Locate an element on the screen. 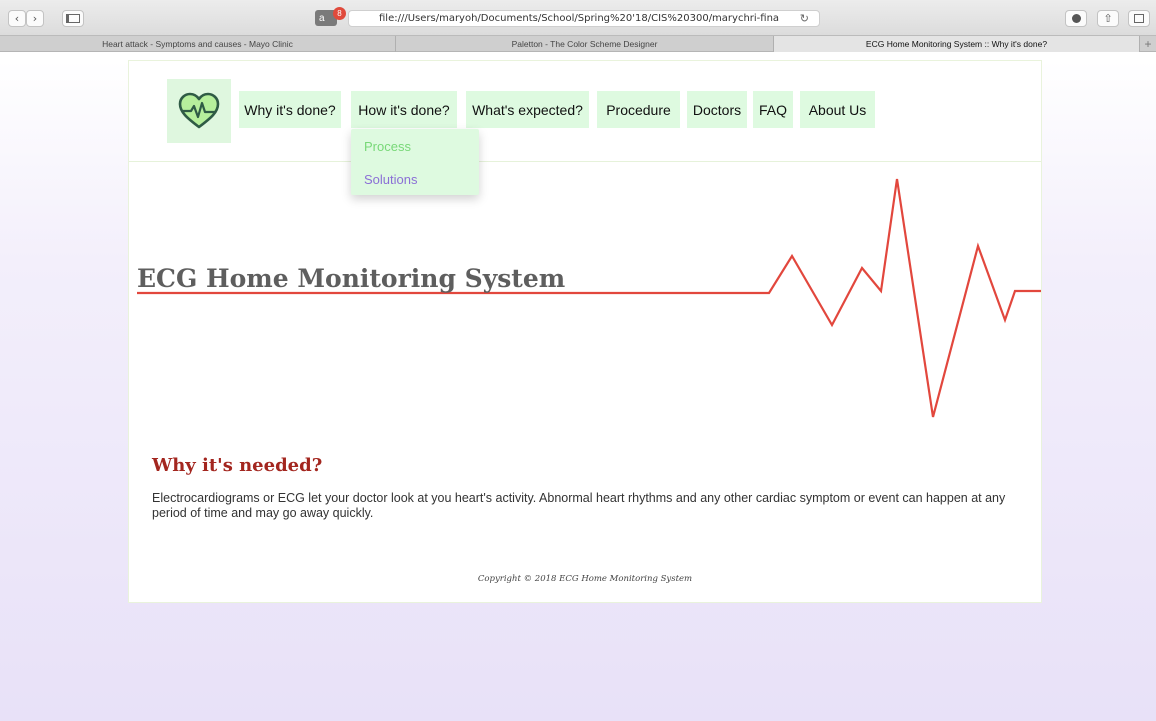  nav-why-its-done: Why it's done? is located at coordinates (290, 109).